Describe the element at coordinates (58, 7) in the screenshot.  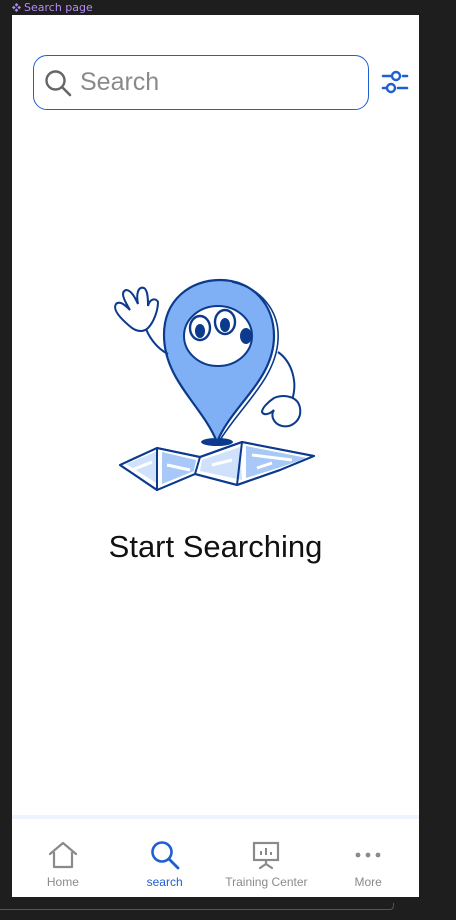
I see `frame-label-text: Search page` at that location.